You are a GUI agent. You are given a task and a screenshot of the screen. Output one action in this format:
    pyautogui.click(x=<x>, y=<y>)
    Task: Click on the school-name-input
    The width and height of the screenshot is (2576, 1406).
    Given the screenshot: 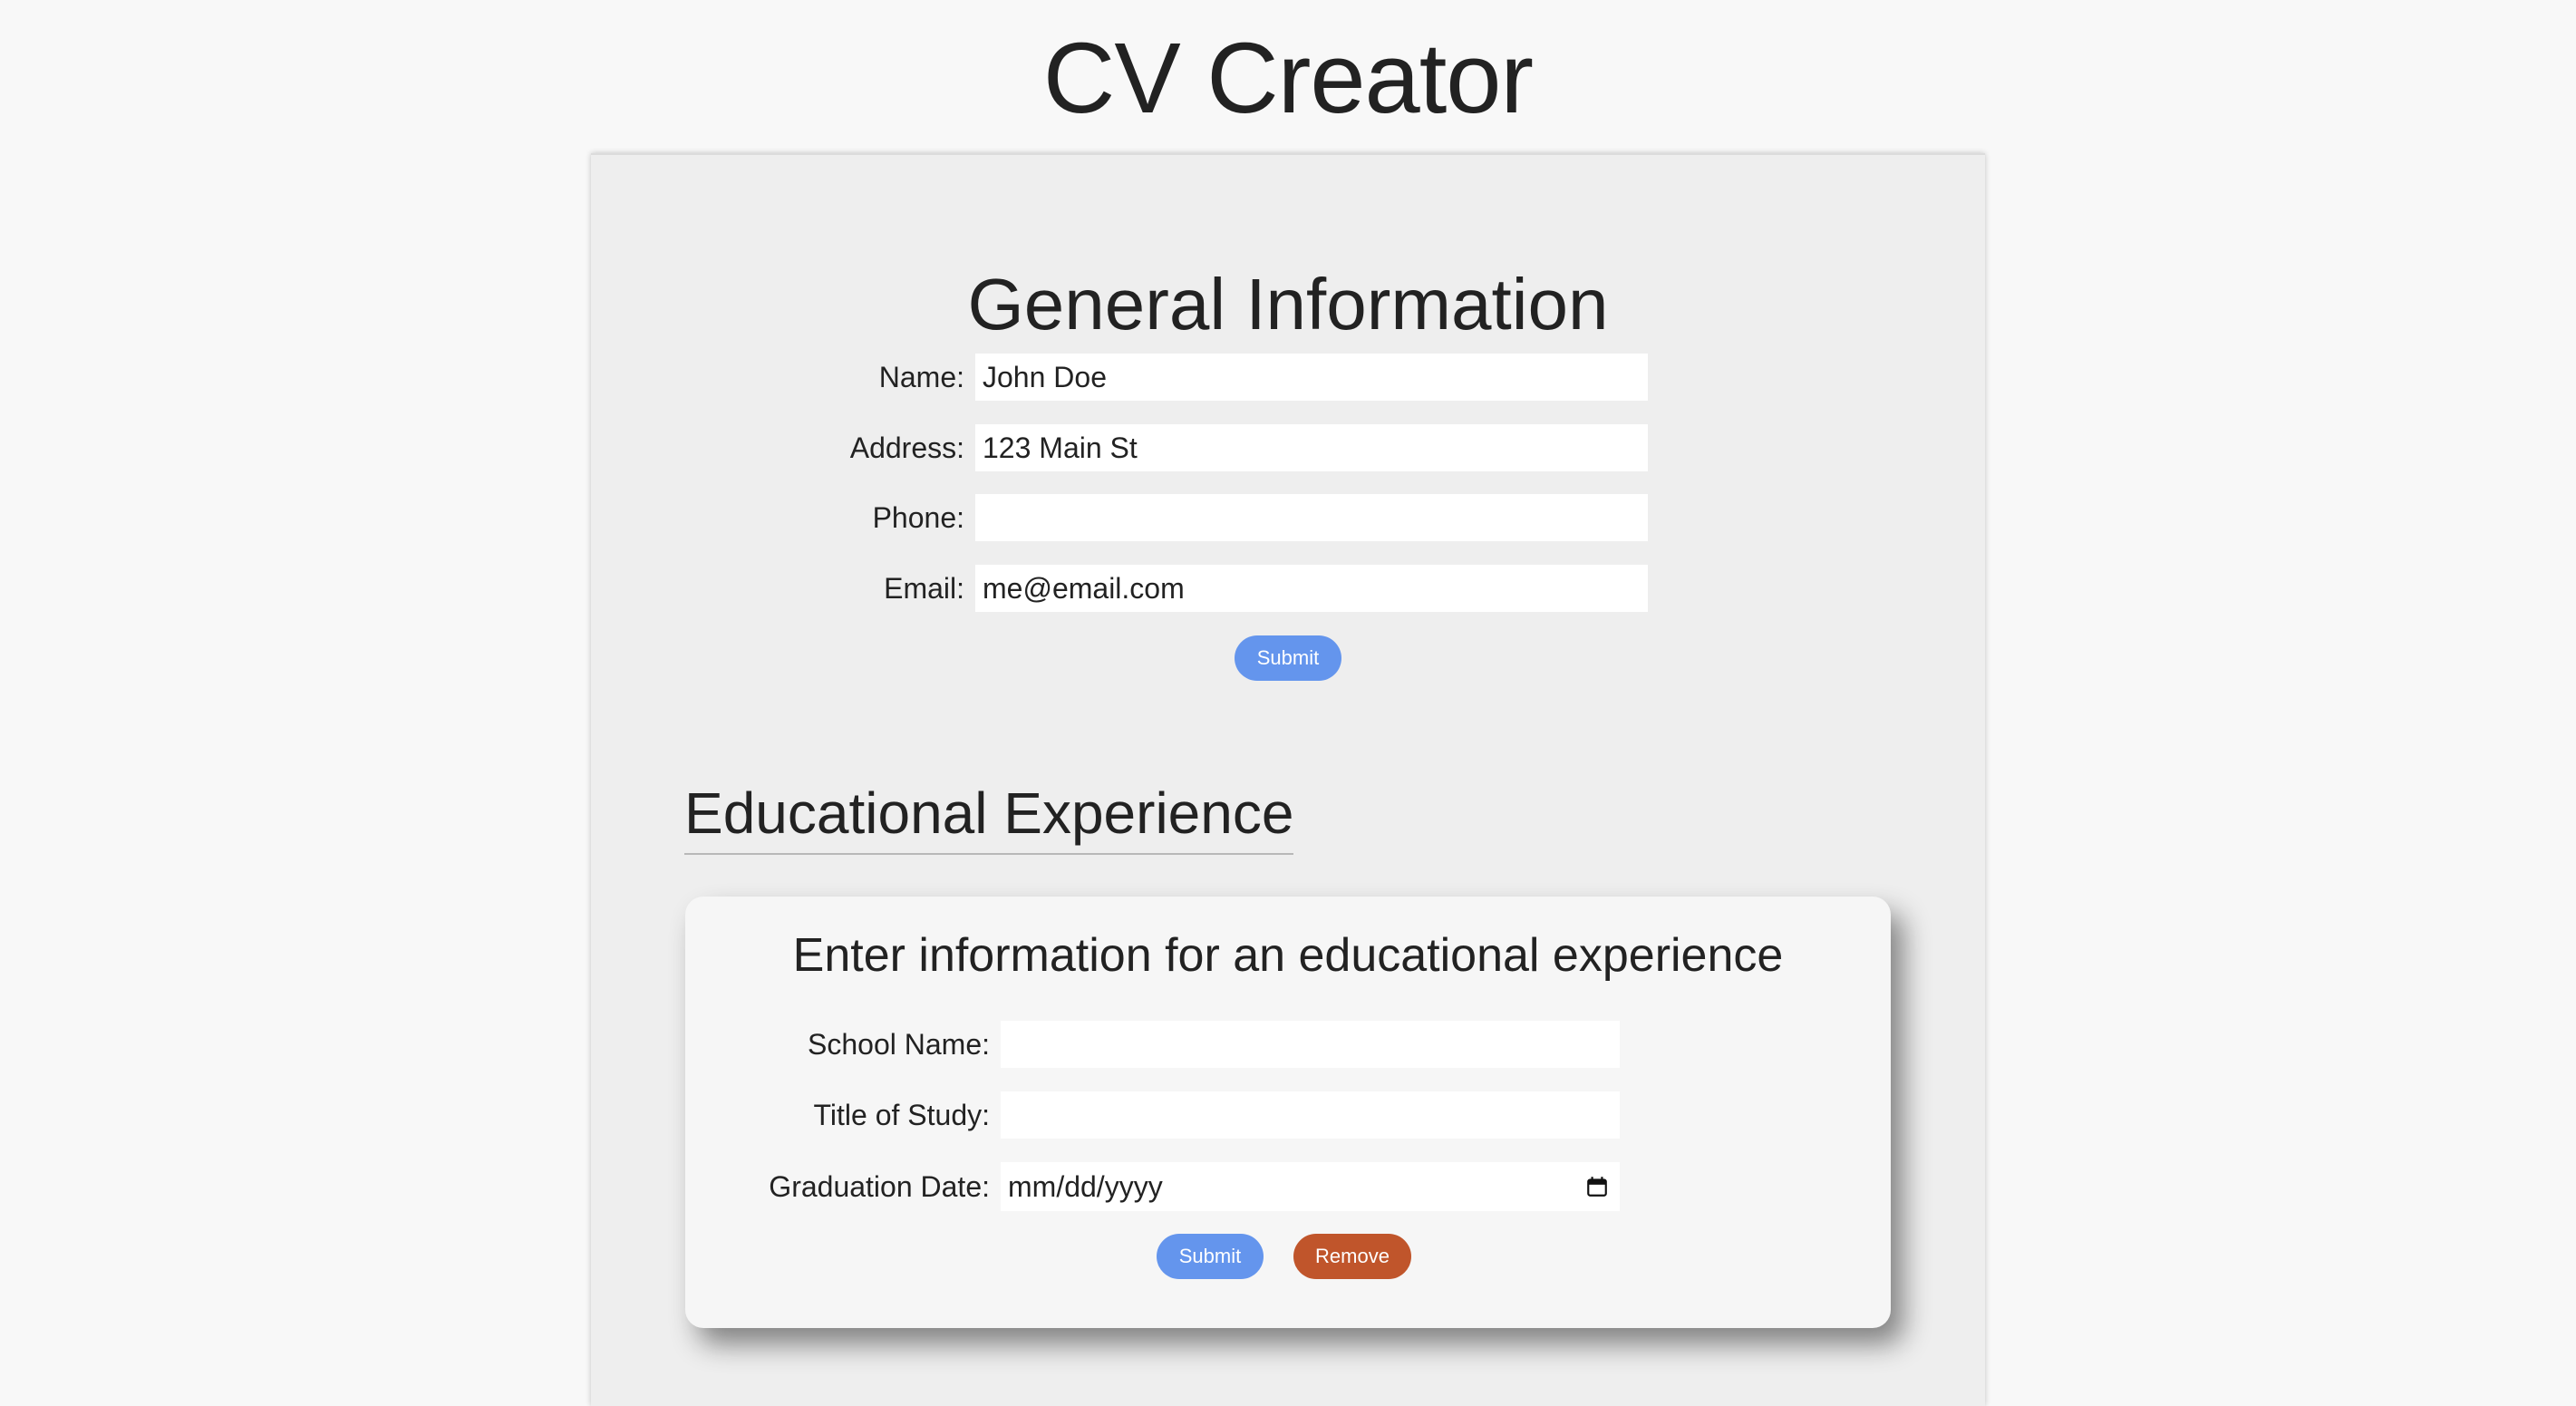 What is the action you would take?
    pyautogui.click(x=1310, y=1044)
    